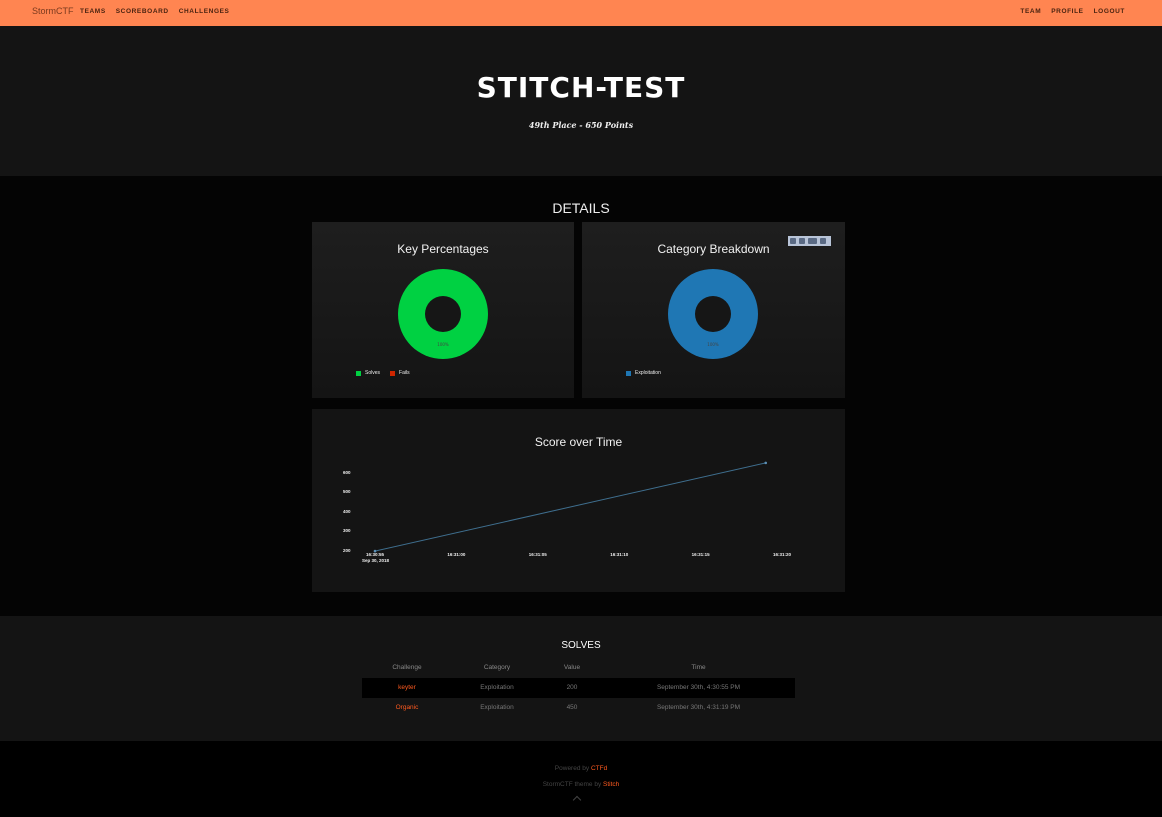 The image size is (1162, 817). I want to click on y-tick-label: 300, so click(347, 531).